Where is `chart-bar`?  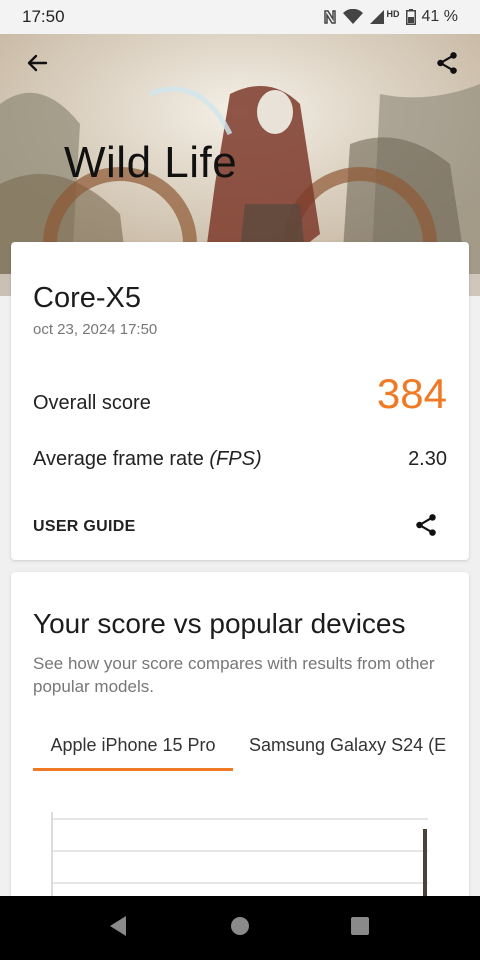
chart-bar is located at coordinates (425, 865).